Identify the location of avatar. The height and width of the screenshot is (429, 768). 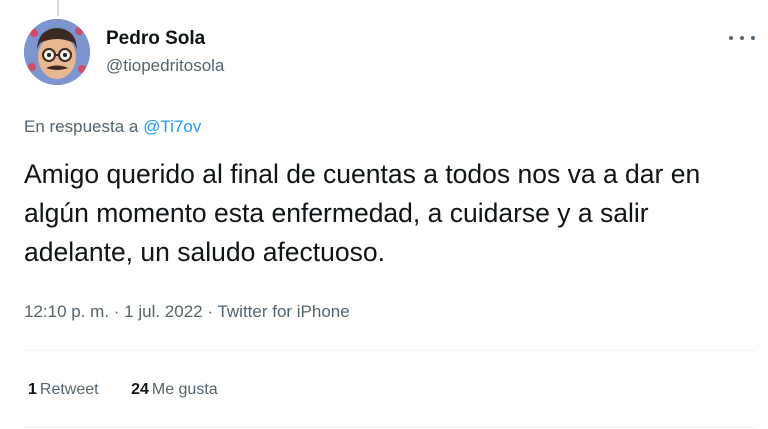
(57, 52).